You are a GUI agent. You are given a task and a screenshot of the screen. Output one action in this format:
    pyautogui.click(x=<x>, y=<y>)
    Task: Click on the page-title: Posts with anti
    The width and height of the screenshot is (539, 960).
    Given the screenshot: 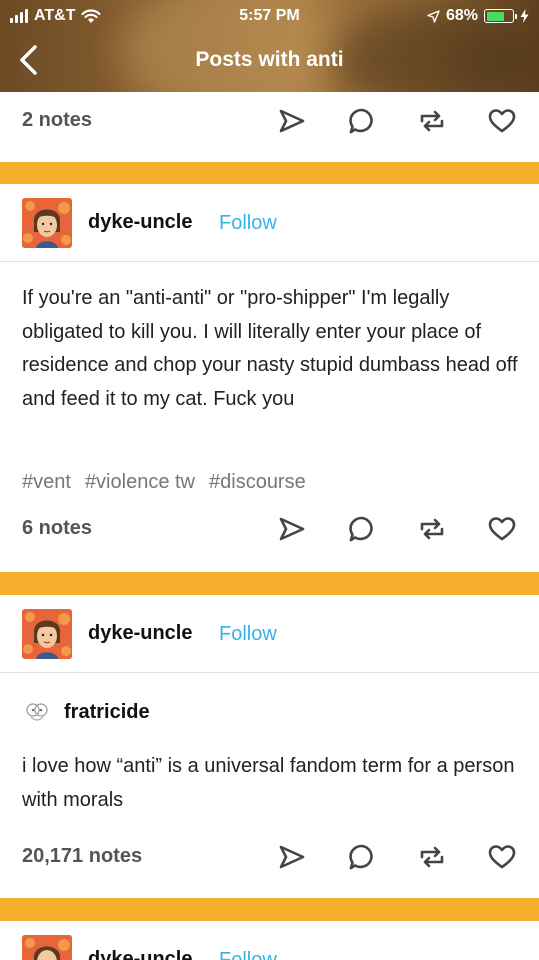 What is the action you would take?
    pyautogui.click(x=269, y=59)
    